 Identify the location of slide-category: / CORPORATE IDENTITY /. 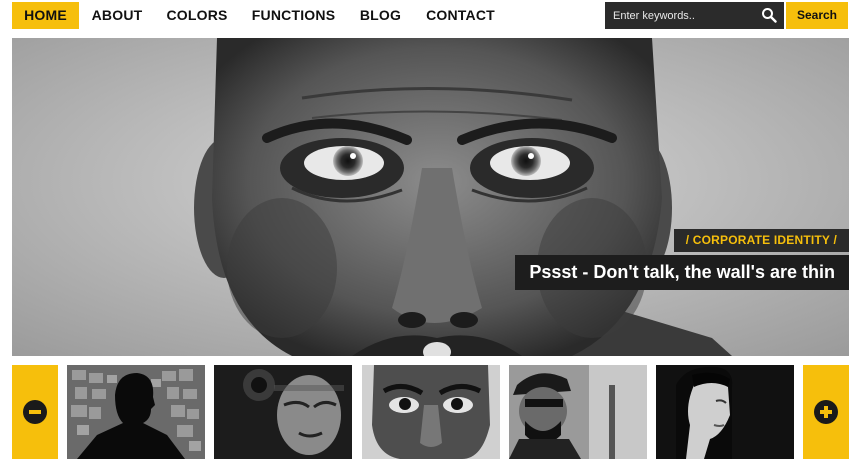
(761, 240).